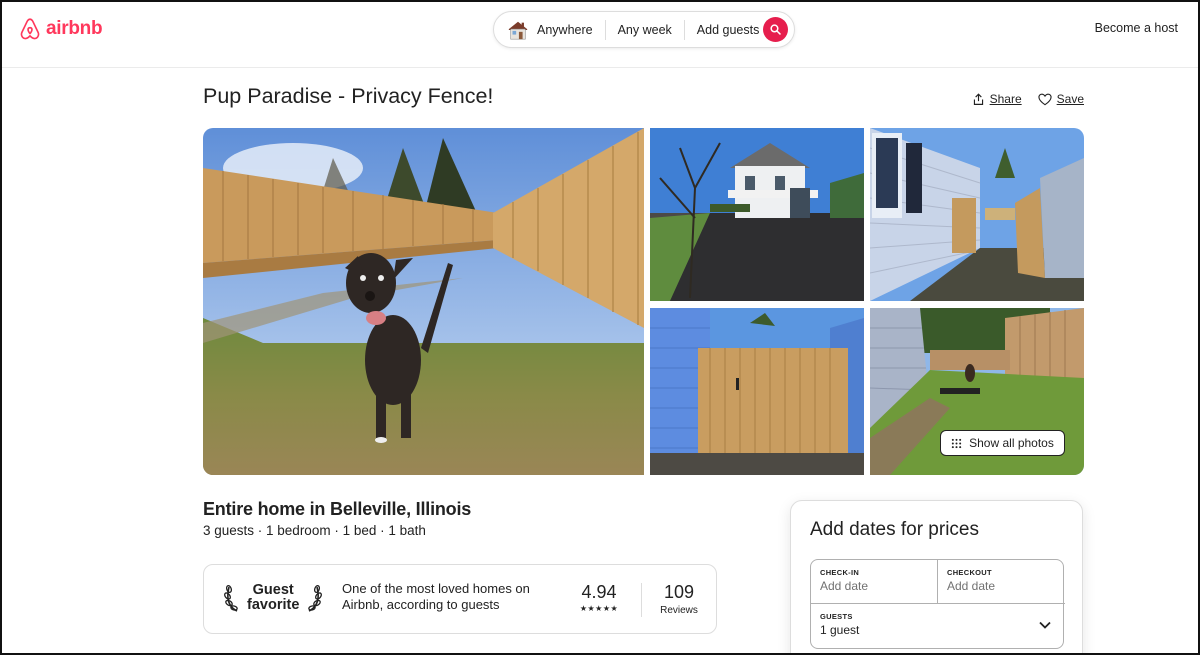  What do you see at coordinates (840, 572) in the screenshot?
I see `checkin-label: CHECK-IN` at bounding box center [840, 572].